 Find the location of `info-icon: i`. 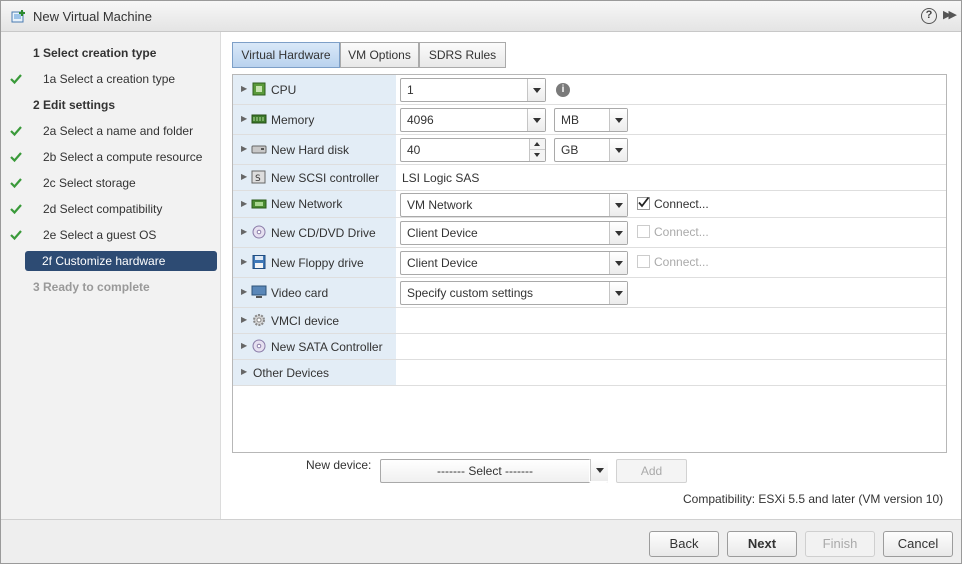

info-icon: i is located at coordinates (563, 90).